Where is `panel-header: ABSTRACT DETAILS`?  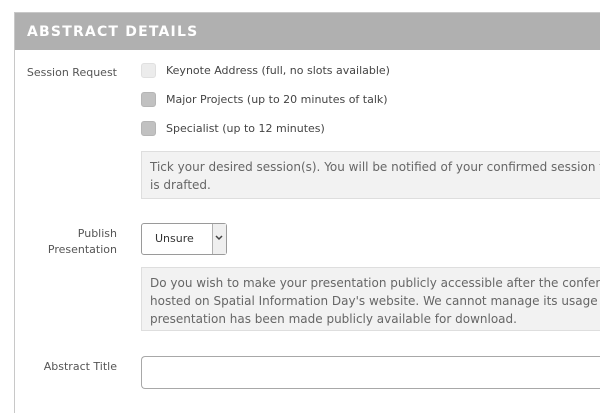 panel-header: ABSTRACT DETAILS is located at coordinates (307, 31).